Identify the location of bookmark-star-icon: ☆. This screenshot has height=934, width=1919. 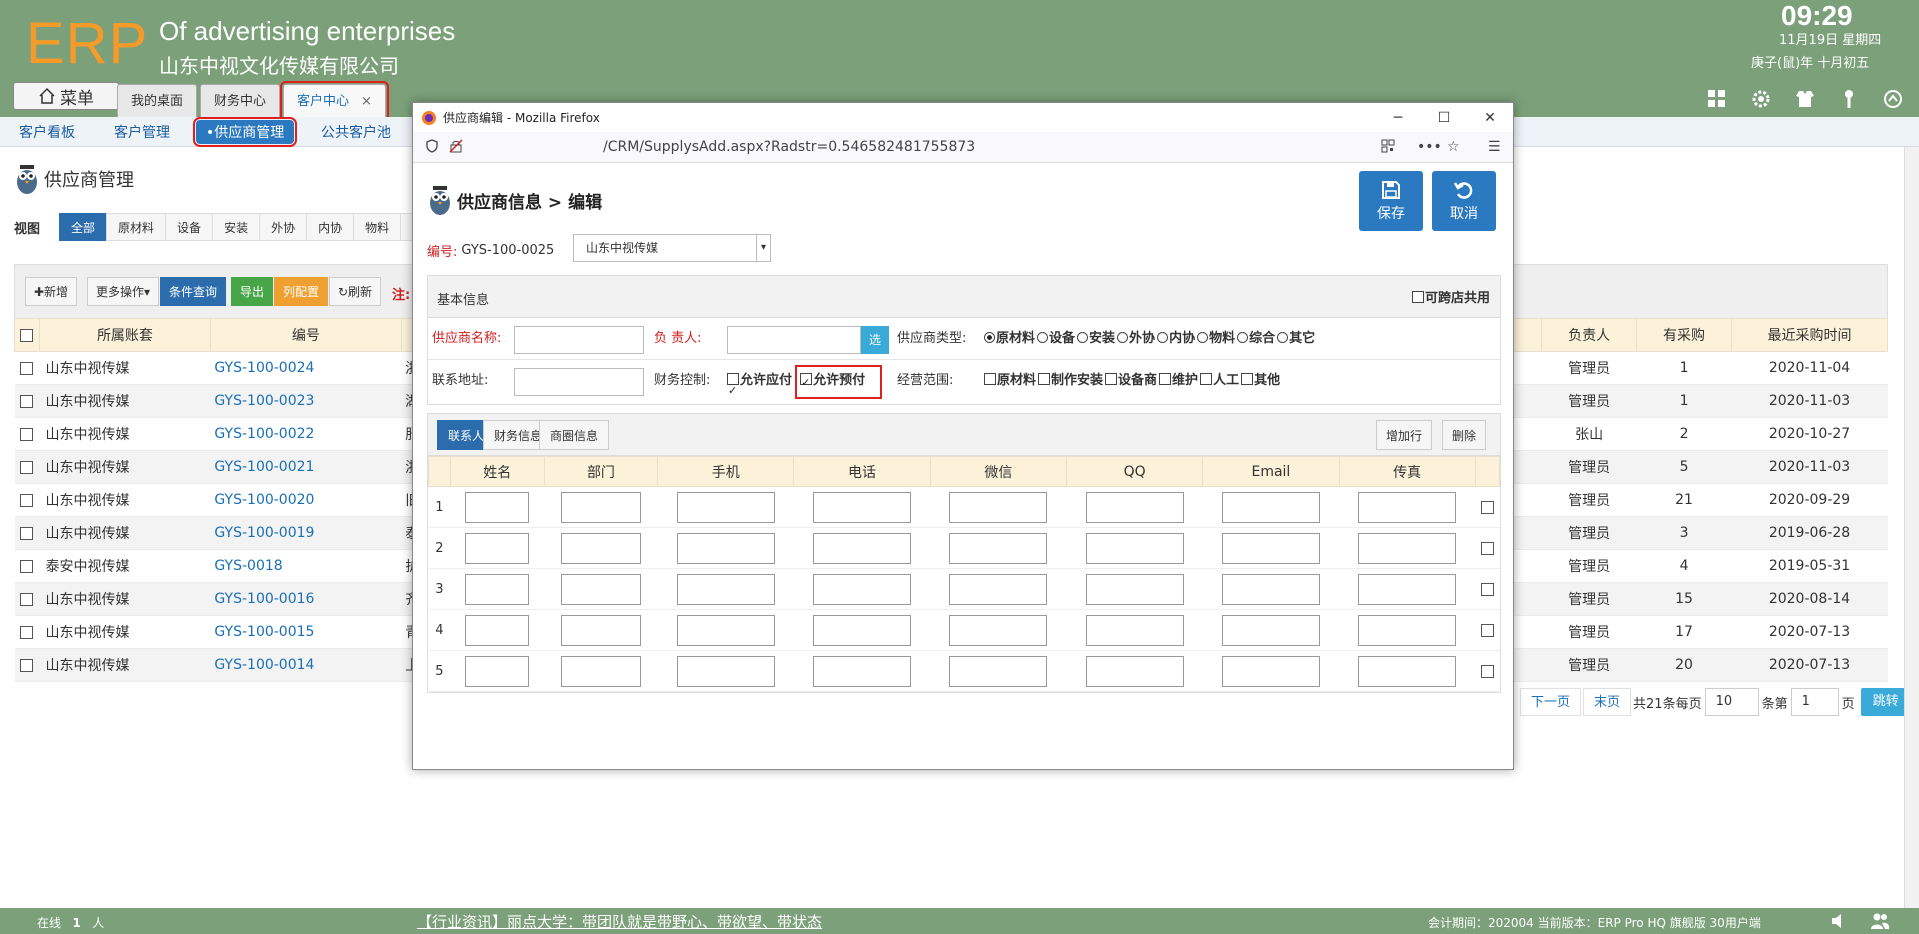
(1453, 147).